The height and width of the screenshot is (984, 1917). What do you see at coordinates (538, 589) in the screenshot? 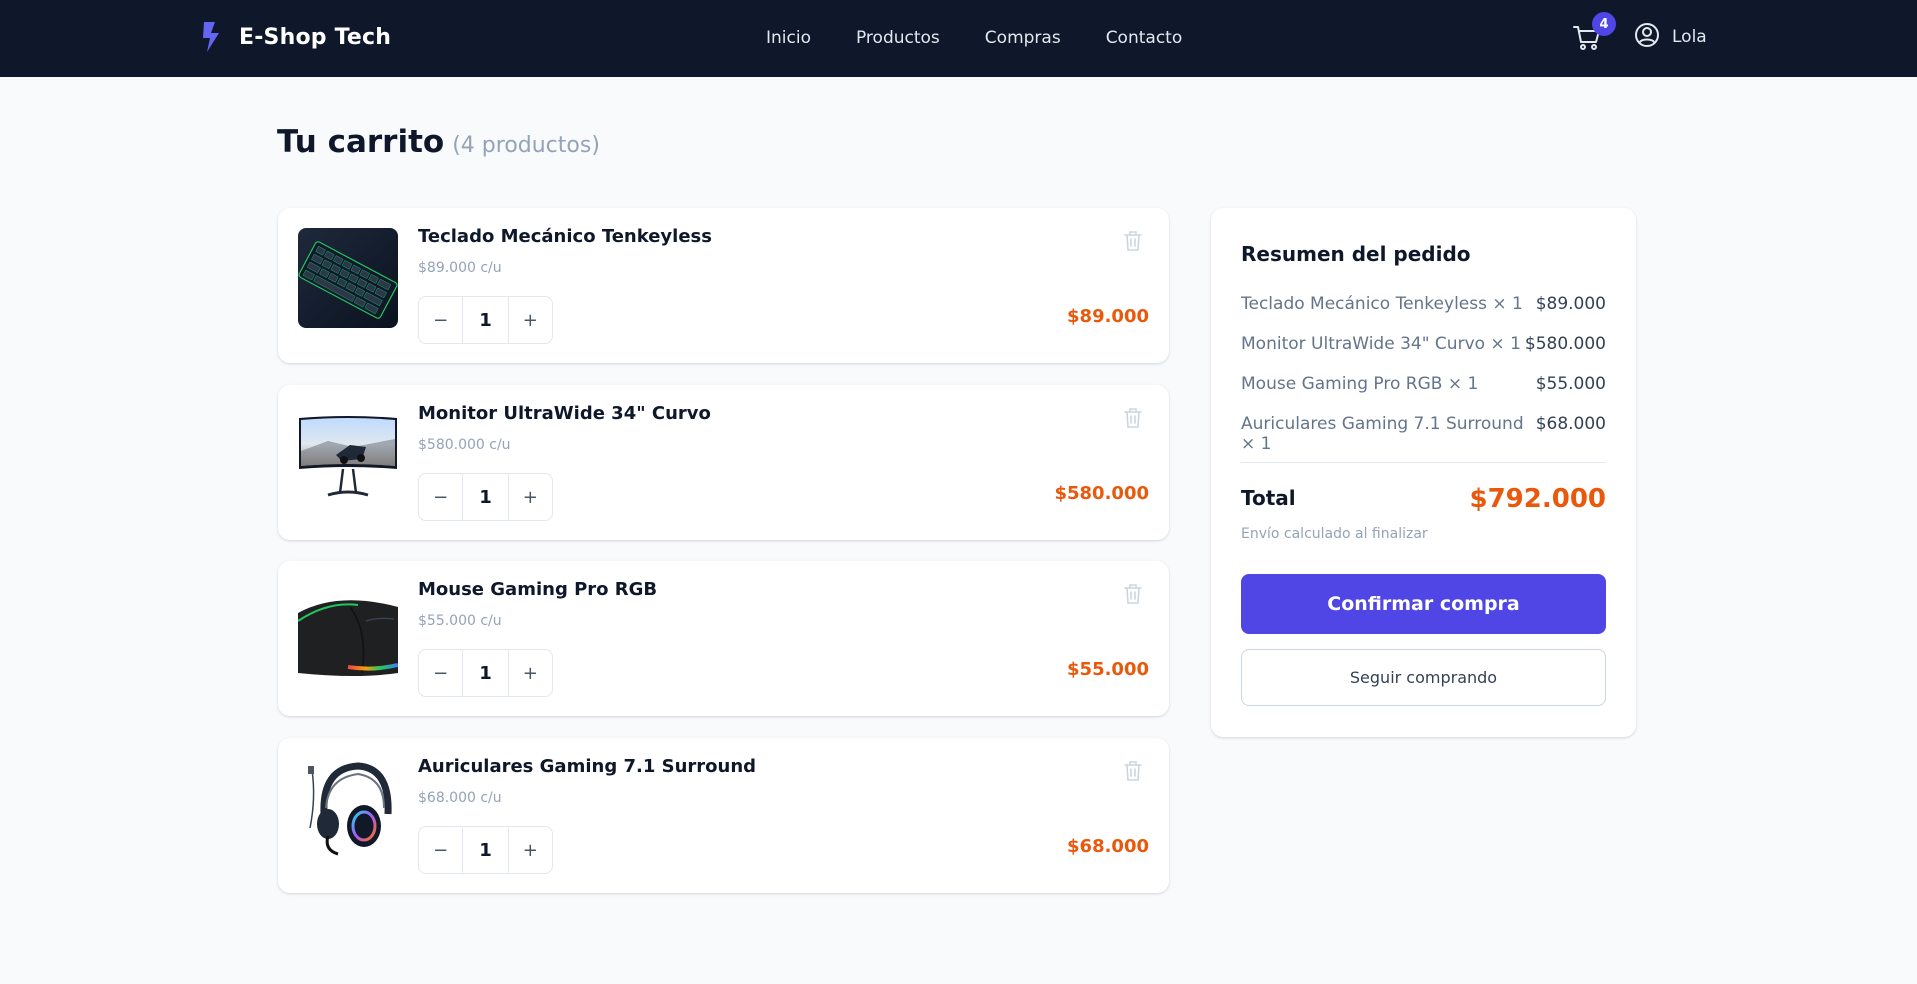
I see `item-name: Mouse Gaming Pro RGB` at bounding box center [538, 589].